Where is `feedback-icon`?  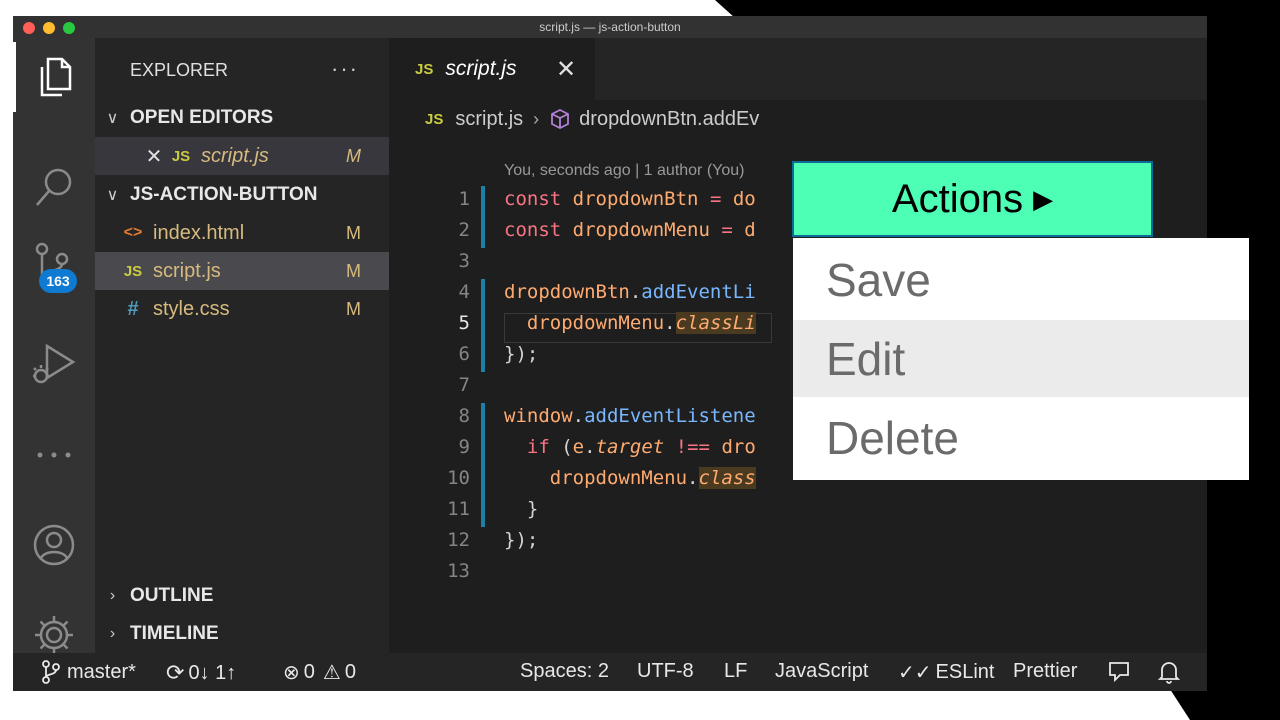
feedback-icon is located at coordinates (1119, 672).